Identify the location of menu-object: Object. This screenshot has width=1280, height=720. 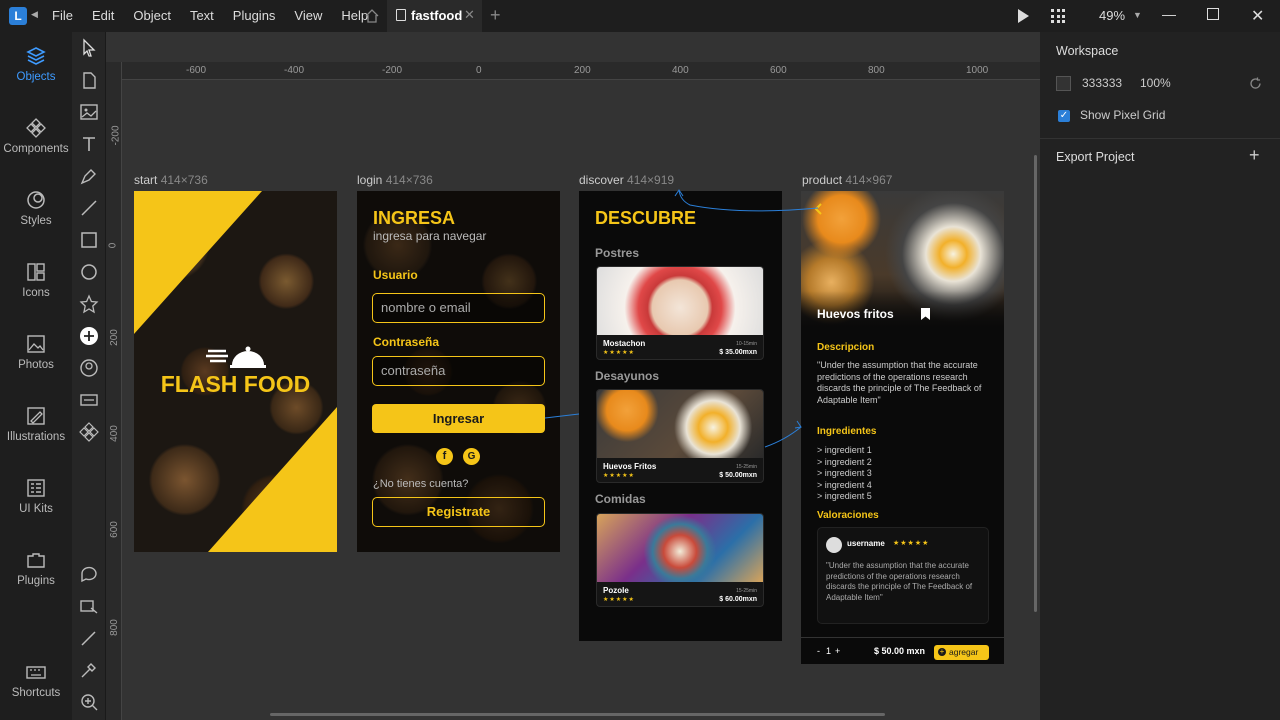
(152, 15).